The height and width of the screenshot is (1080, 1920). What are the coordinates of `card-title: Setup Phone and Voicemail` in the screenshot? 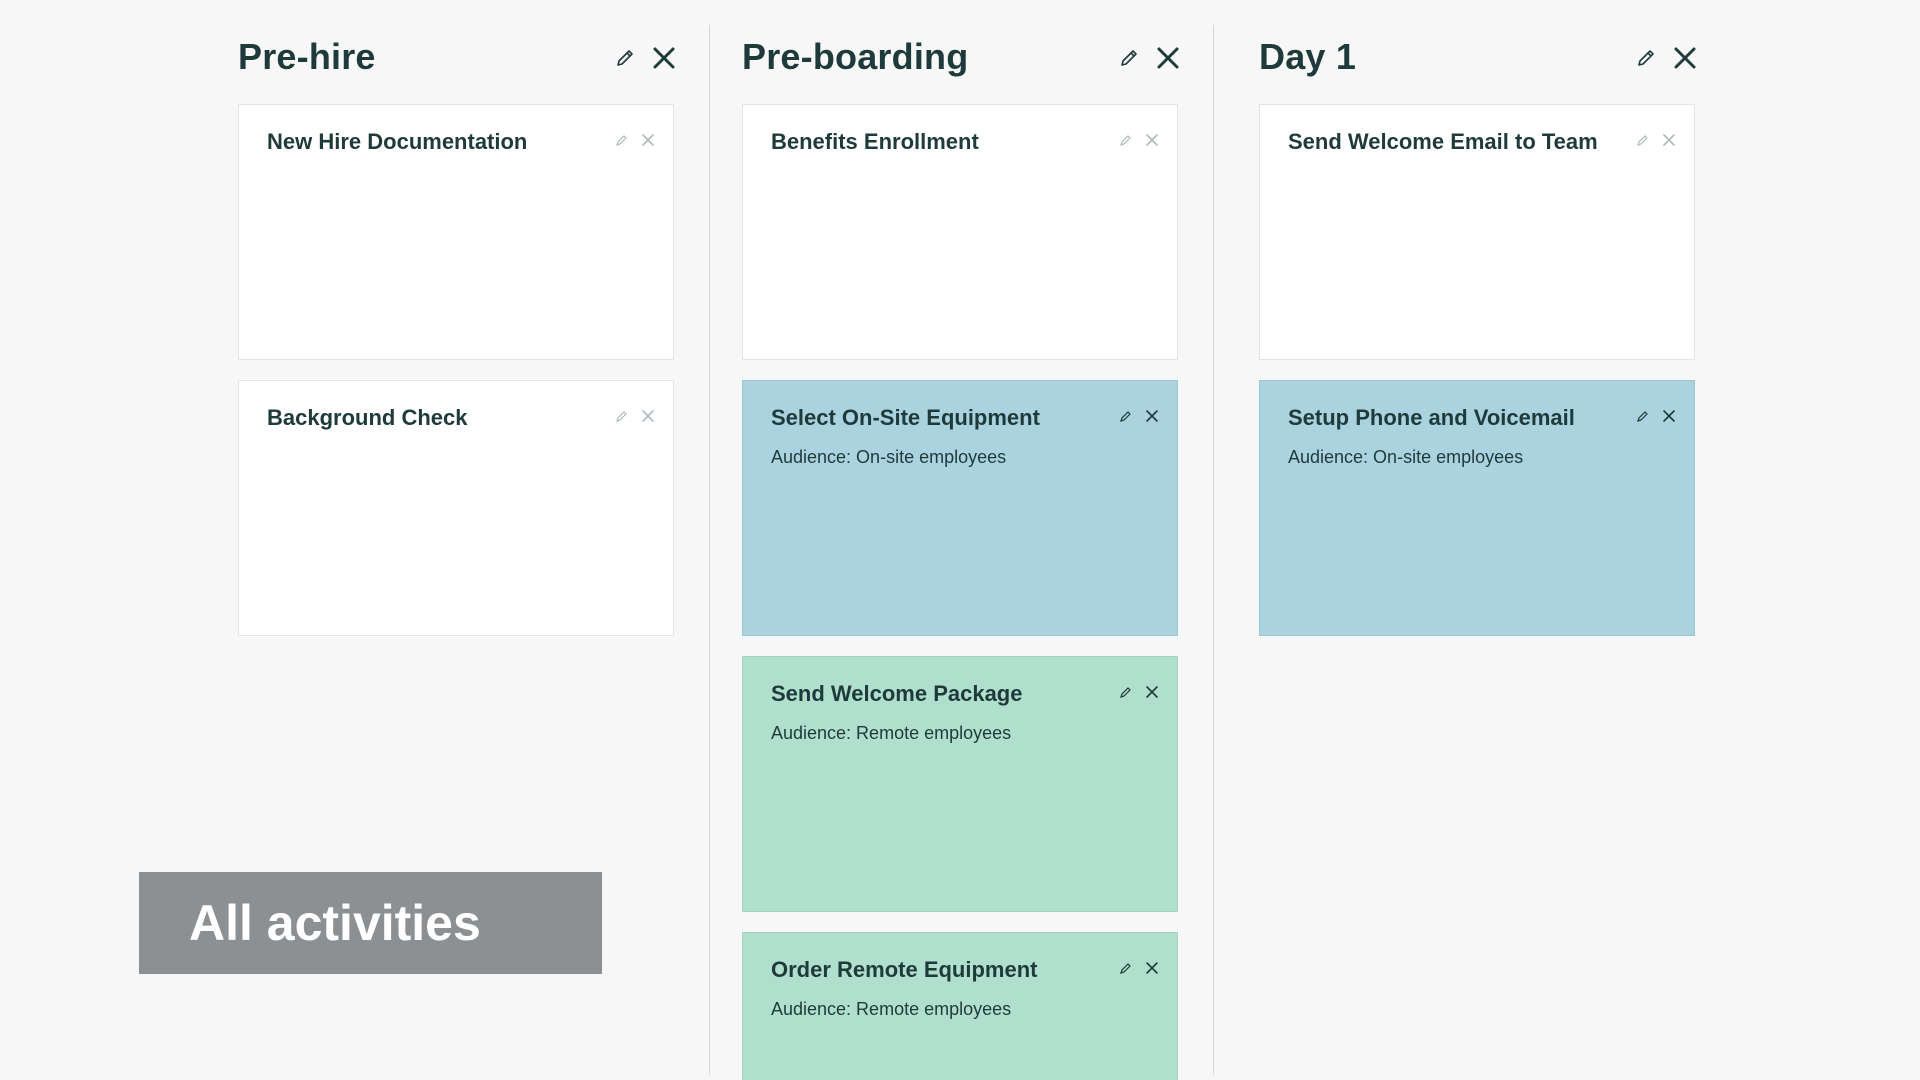 It's located at (1431, 417).